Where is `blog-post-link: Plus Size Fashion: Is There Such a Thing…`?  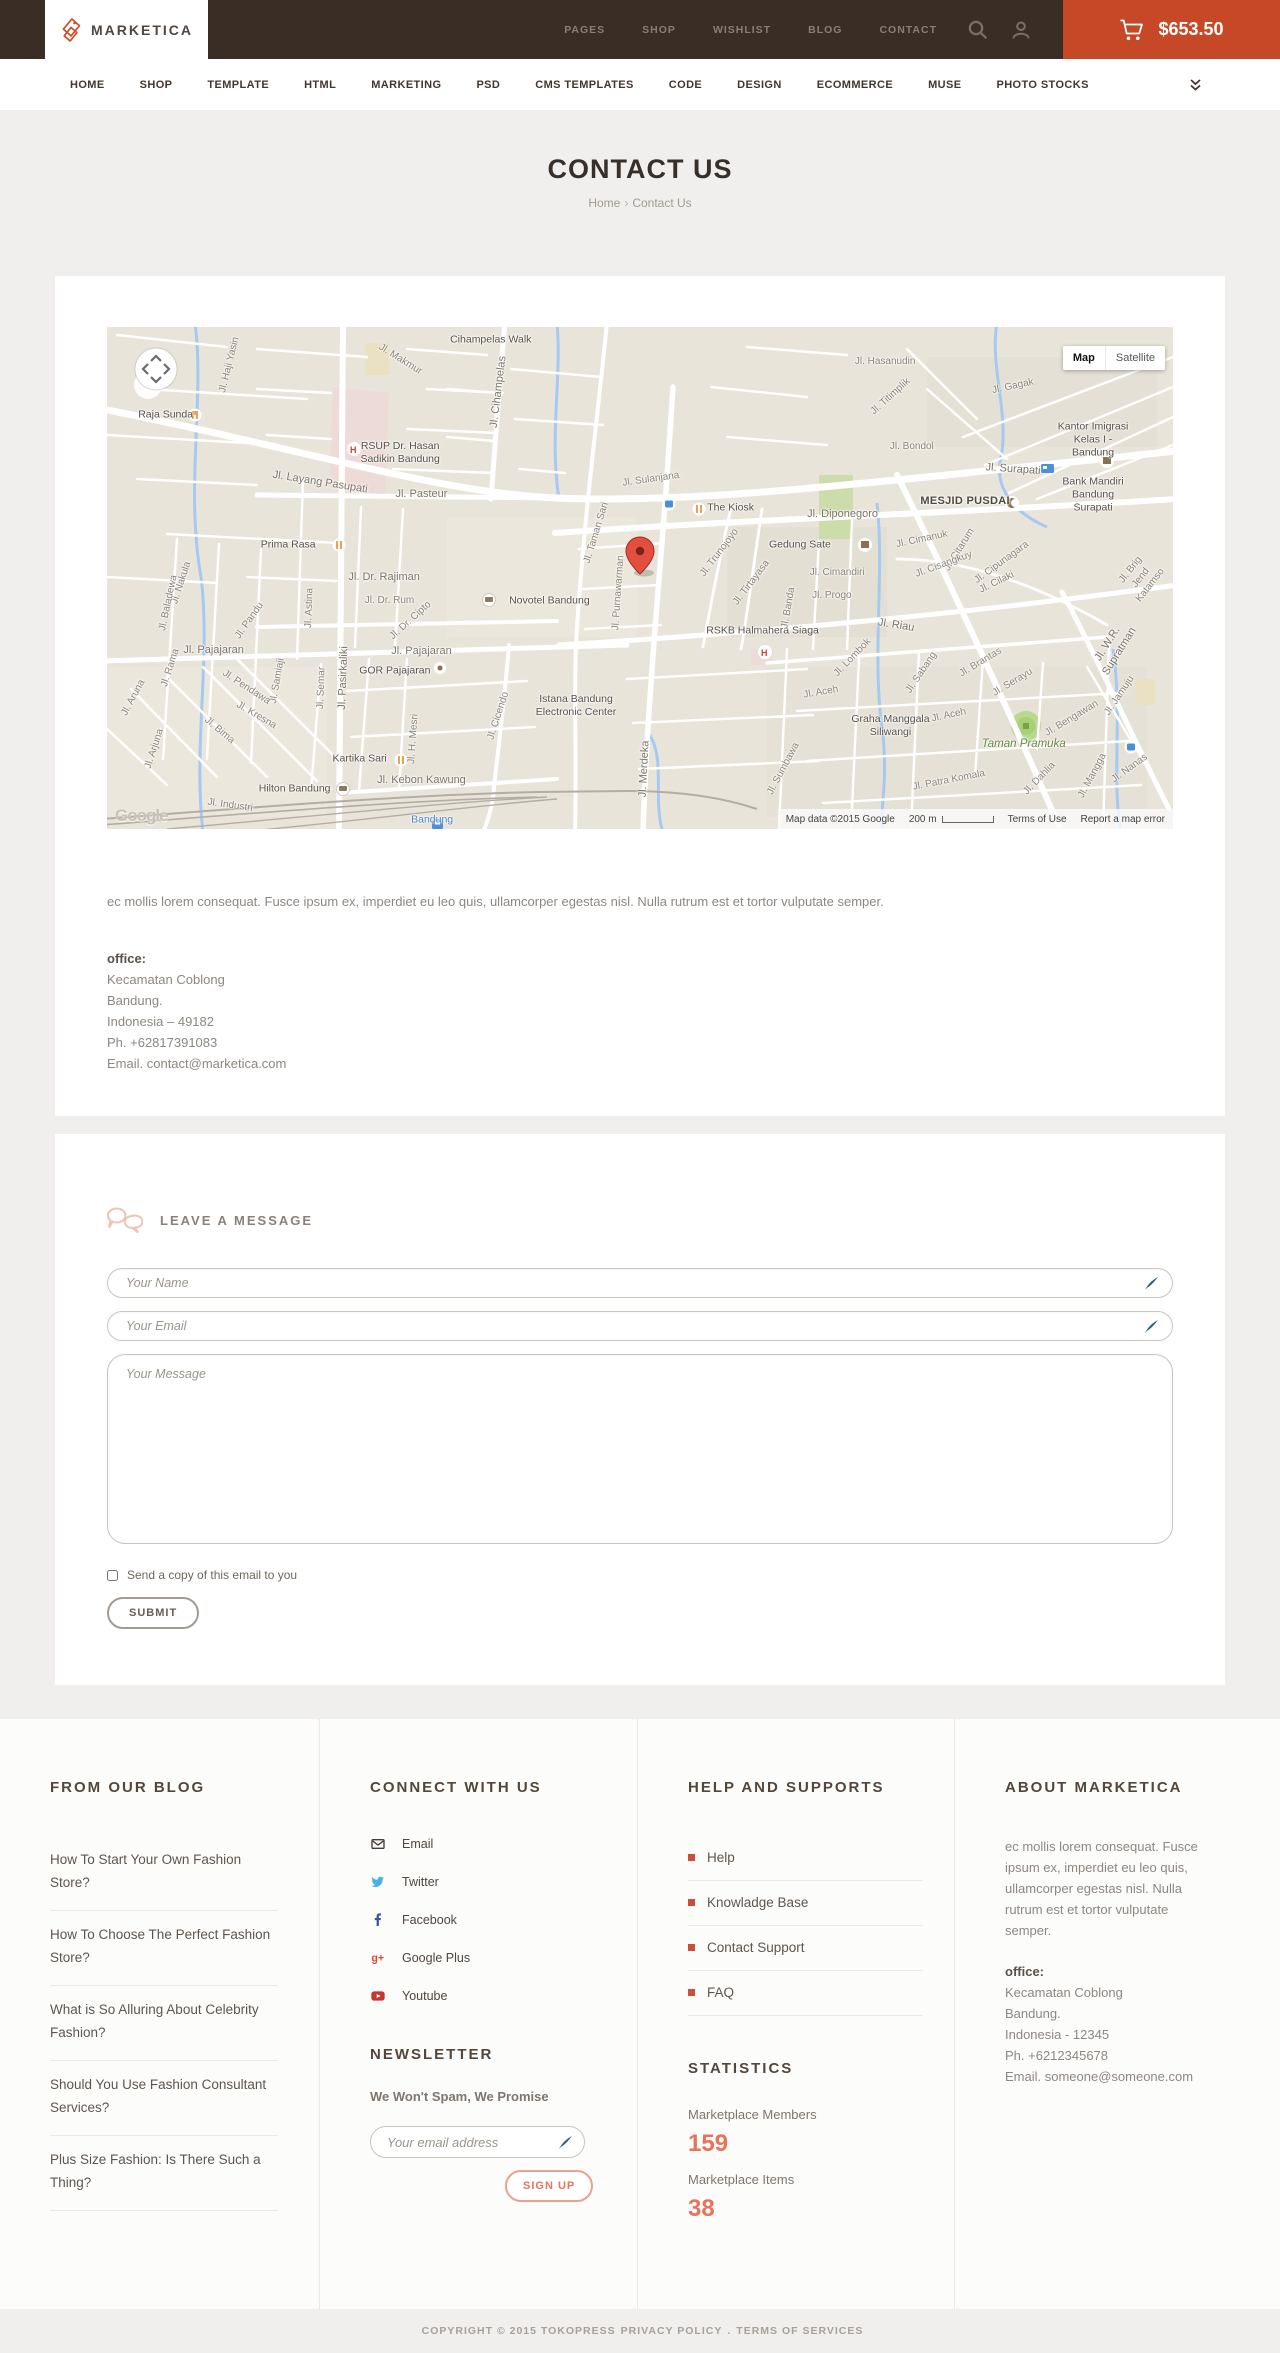 blog-post-link: Plus Size Fashion: Is There Such a Thing… is located at coordinates (155, 2171).